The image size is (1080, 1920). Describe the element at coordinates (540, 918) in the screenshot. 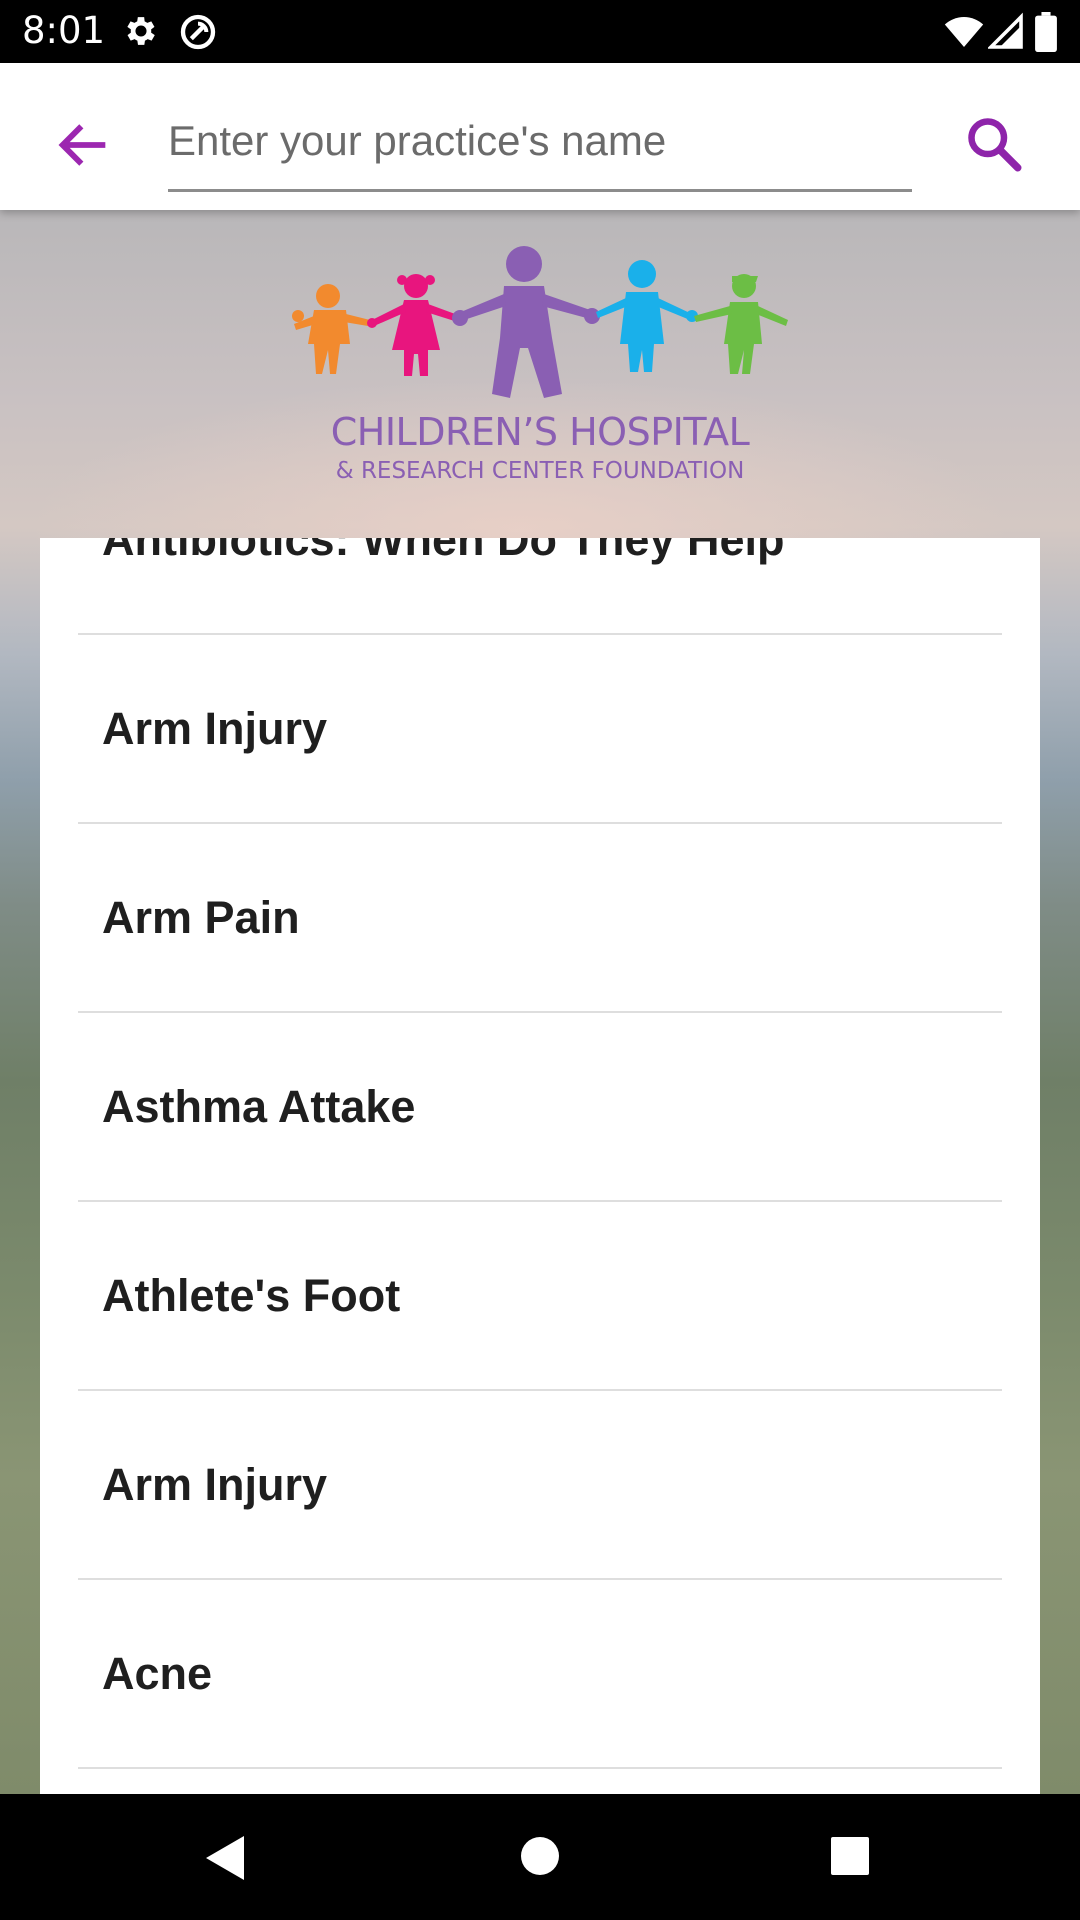

I see `list-item: Arm Pain` at that location.